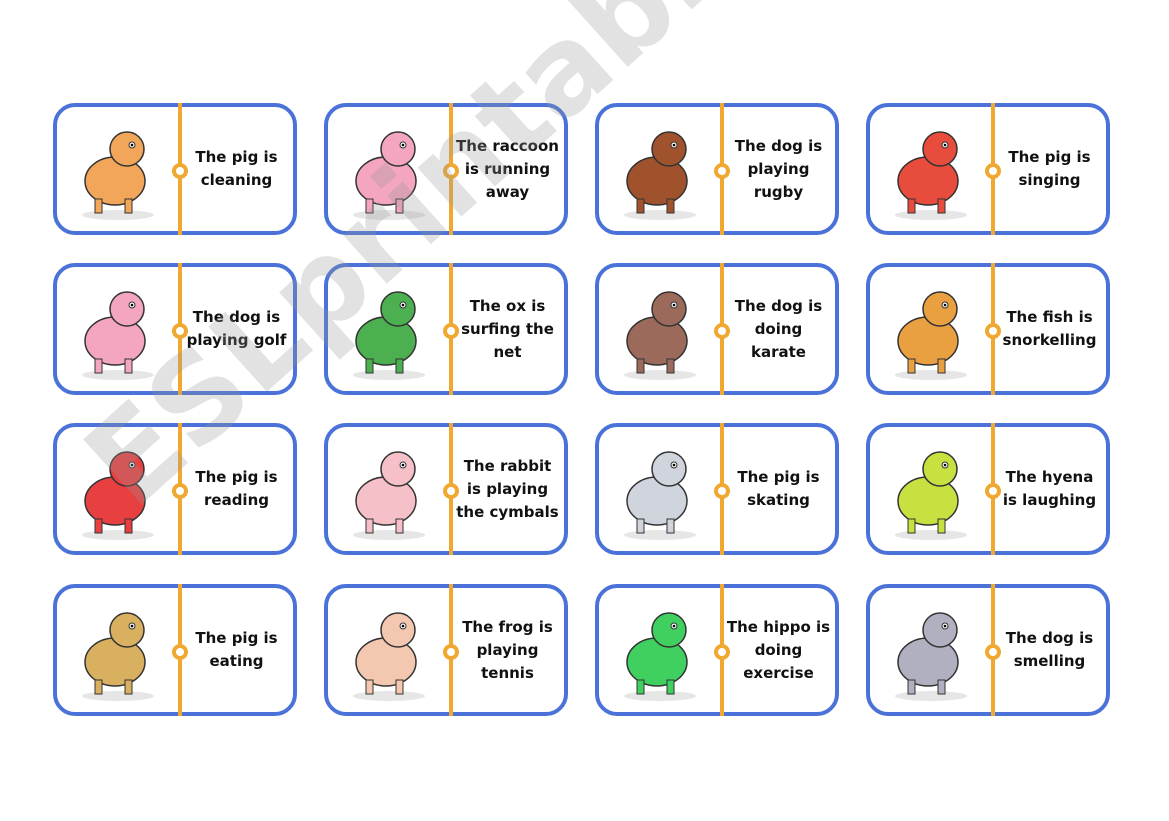  What do you see at coordinates (778, 488) in the screenshot?
I see `card-text: The pig is skating` at bounding box center [778, 488].